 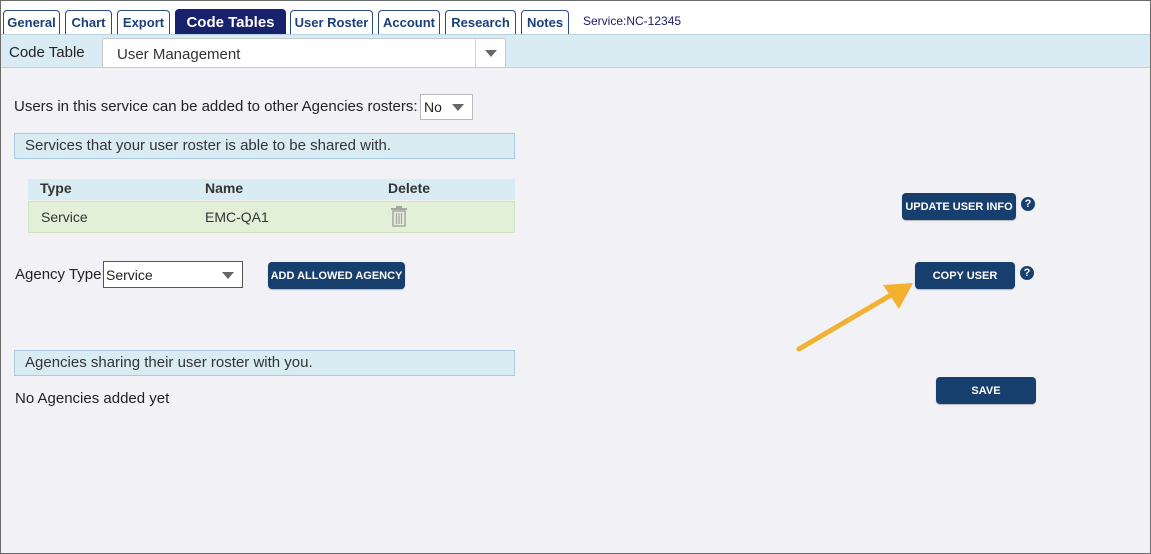 What do you see at coordinates (129, 275) in the screenshot?
I see `agency-type-value: Service` at bounding box center [129, 275].